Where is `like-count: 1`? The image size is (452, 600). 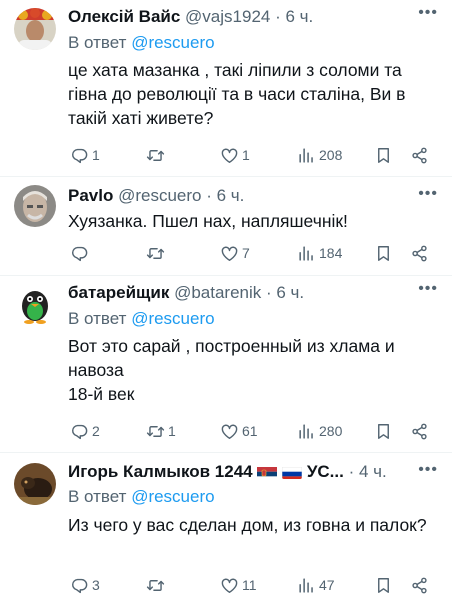 like-count: 1 is located at coordinates (246, 155).